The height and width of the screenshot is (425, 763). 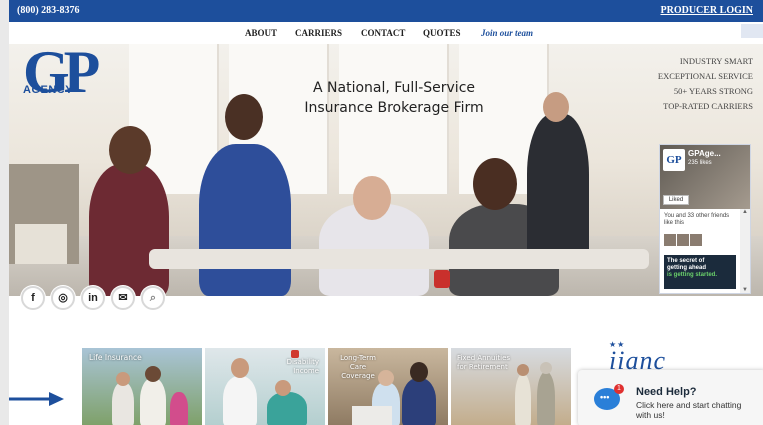 I want to click on gp-agency-logo: GP AGENCY, so click(x=61, y=83).